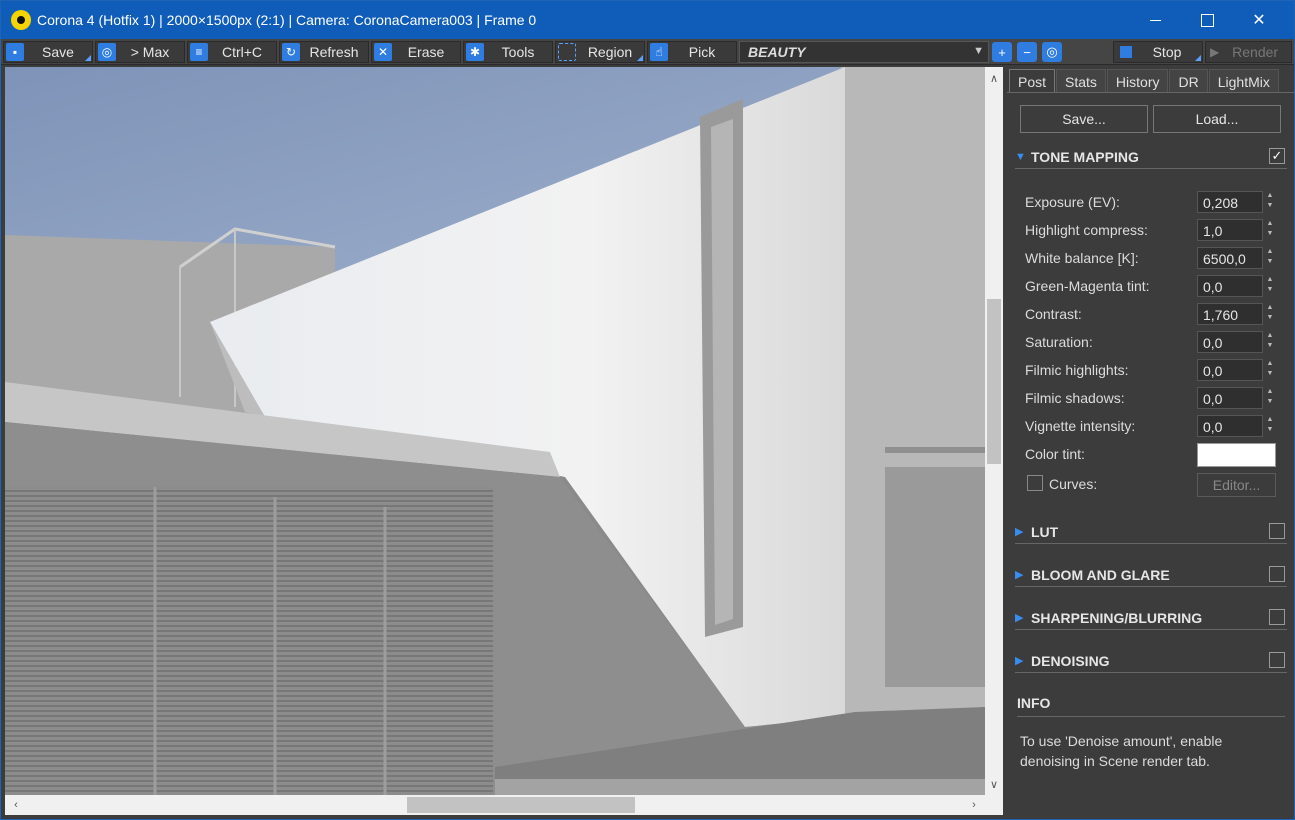 Image resolution: width=1295 pixels, height=820 pixels. I want to click on render-channel-select: BEAUTY ▼, so click(864, 52).